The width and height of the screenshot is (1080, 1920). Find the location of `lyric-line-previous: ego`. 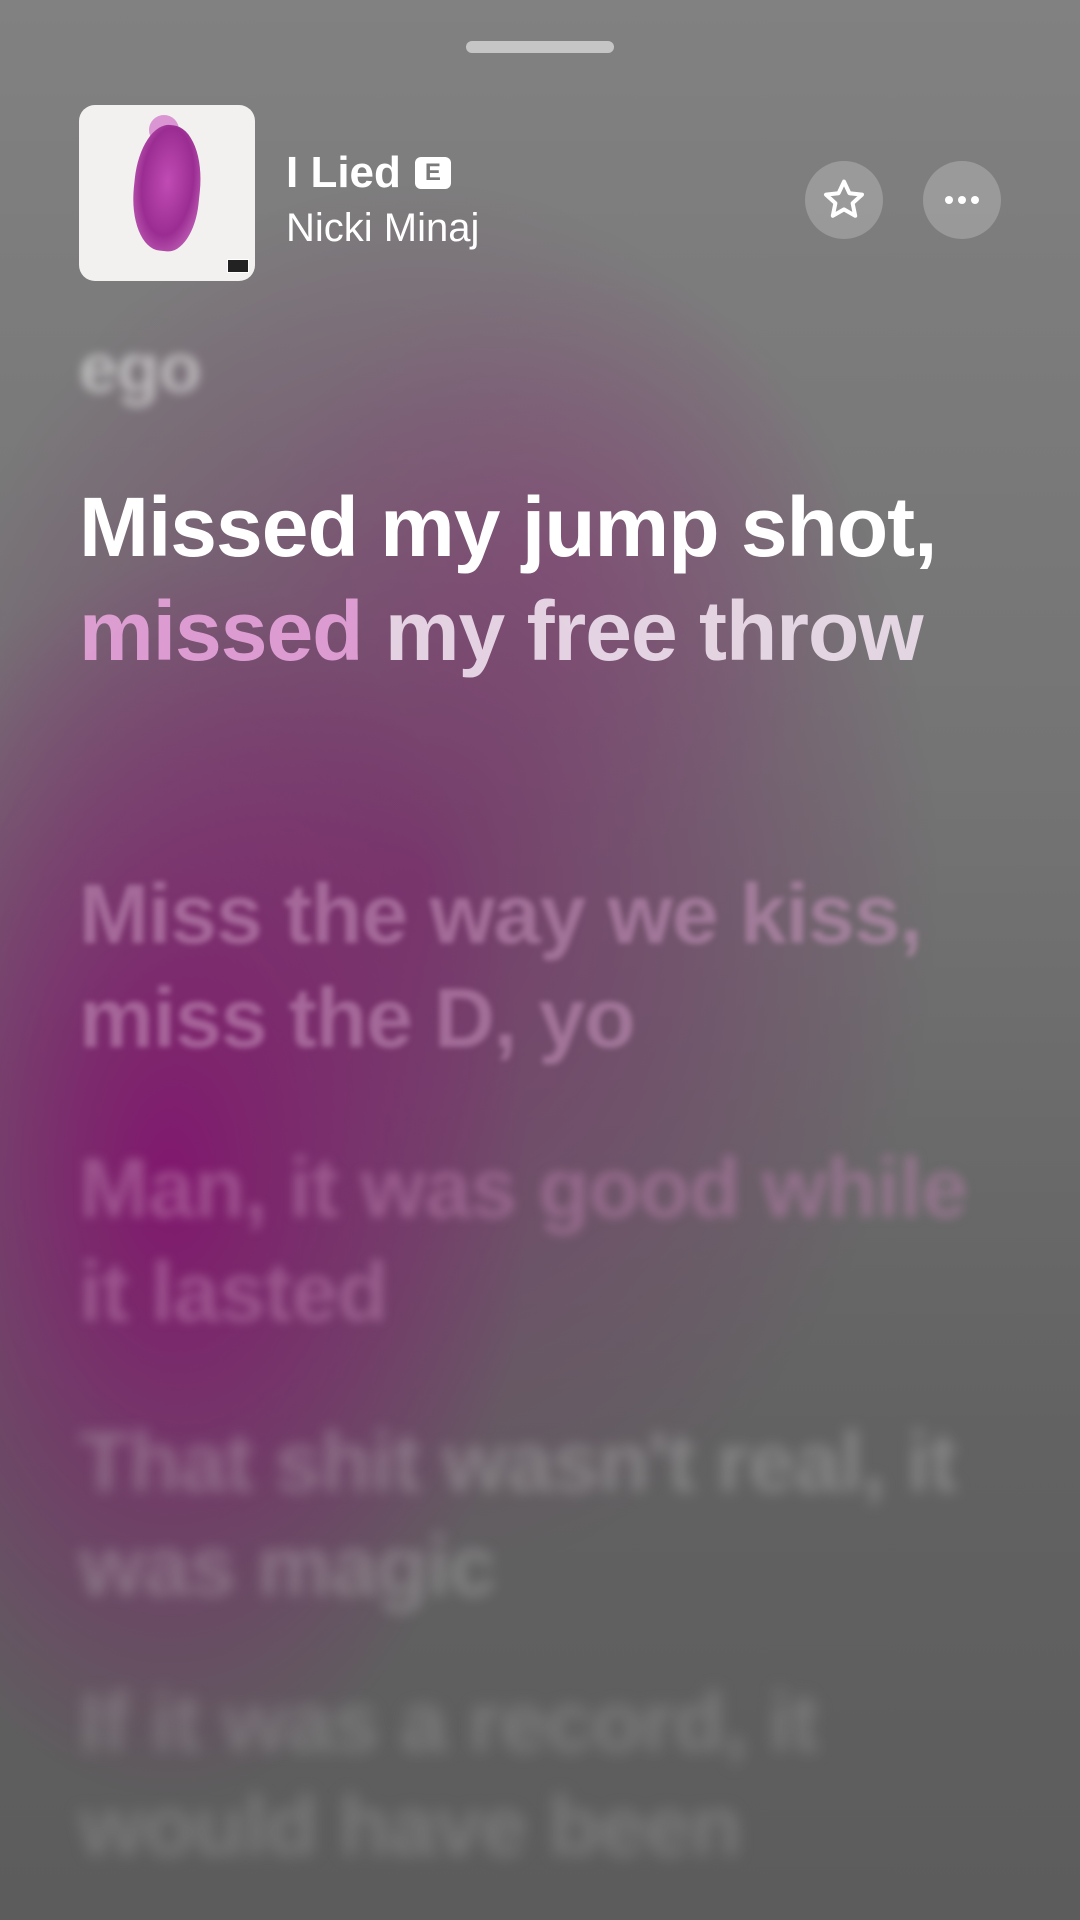

lyric-line-previous: ego is located at coordinates (544, 368).